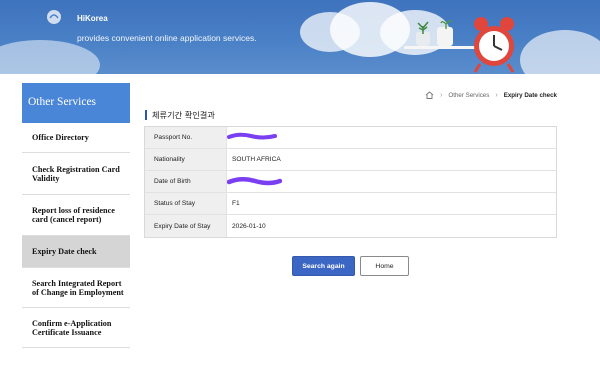  What do you see at coordinates (60, 137) in the screenshot?
I see `sidebar-item-label: Office Directory` at bounding box center [60, 137].